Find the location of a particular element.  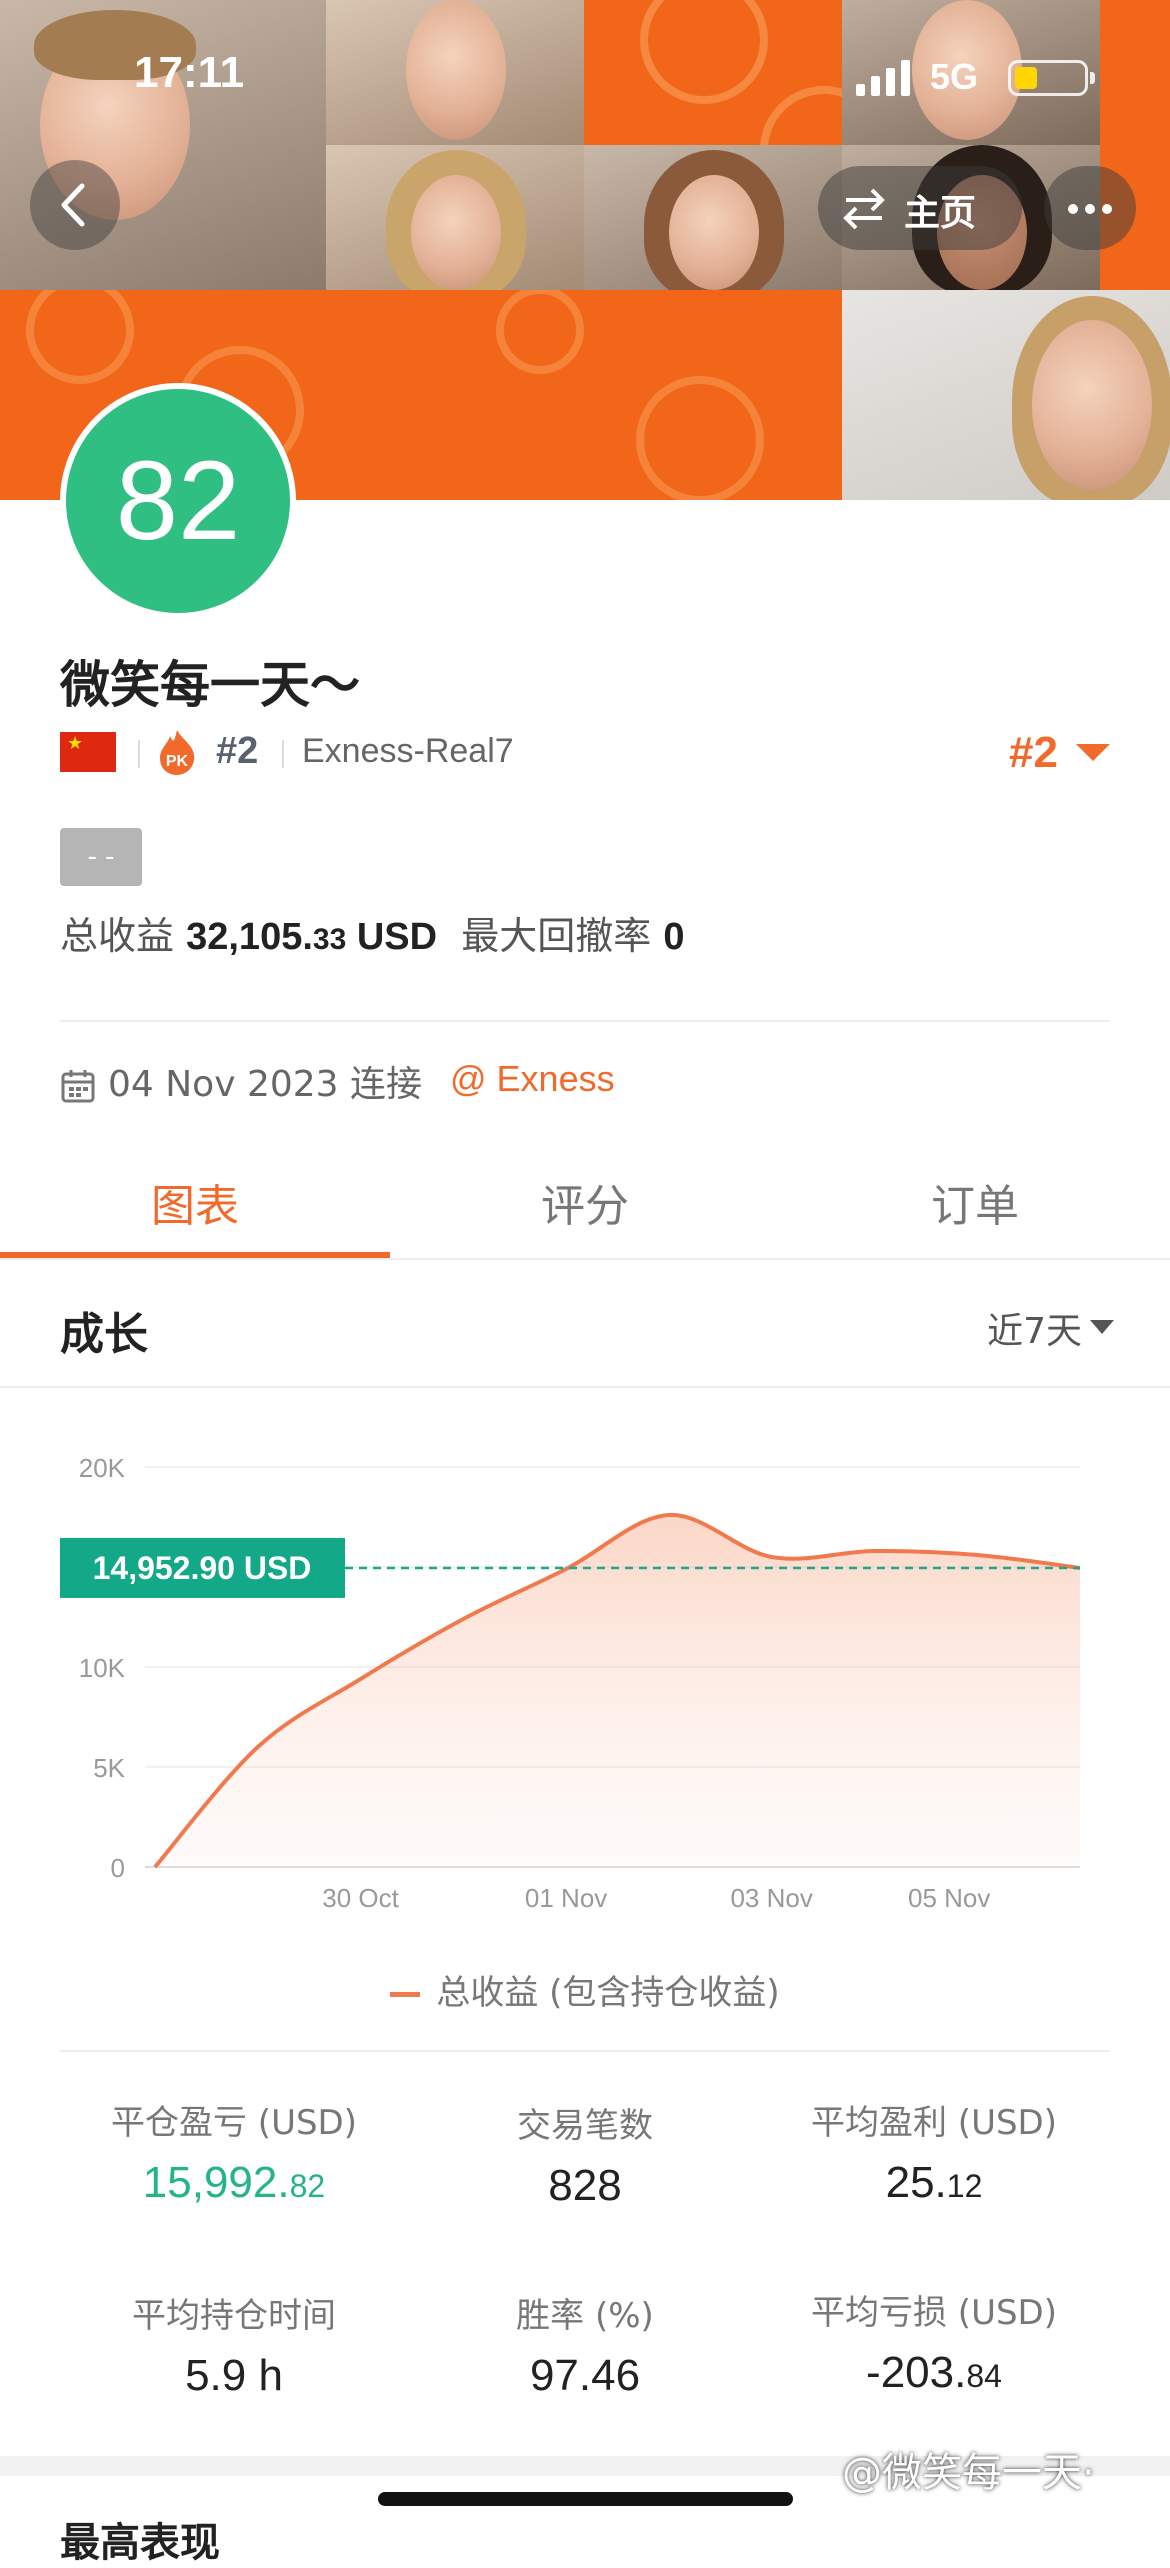

stat-avg-holding-time: 平均持仓时间 5.9 h is located at coordinates (234, 2344).